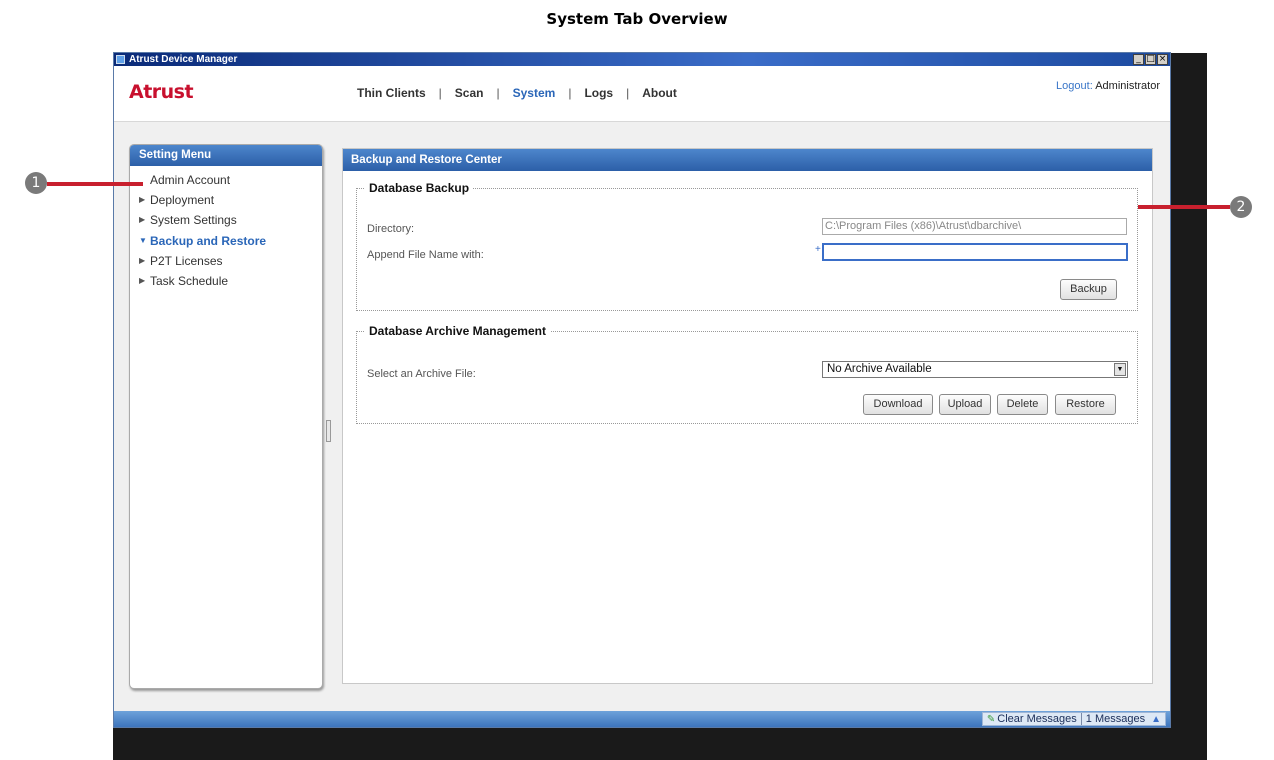 The height and width of the screenshot is (760, 1274). I want to click on sidebar-item-label: Task Schedule, so click(189, 280).